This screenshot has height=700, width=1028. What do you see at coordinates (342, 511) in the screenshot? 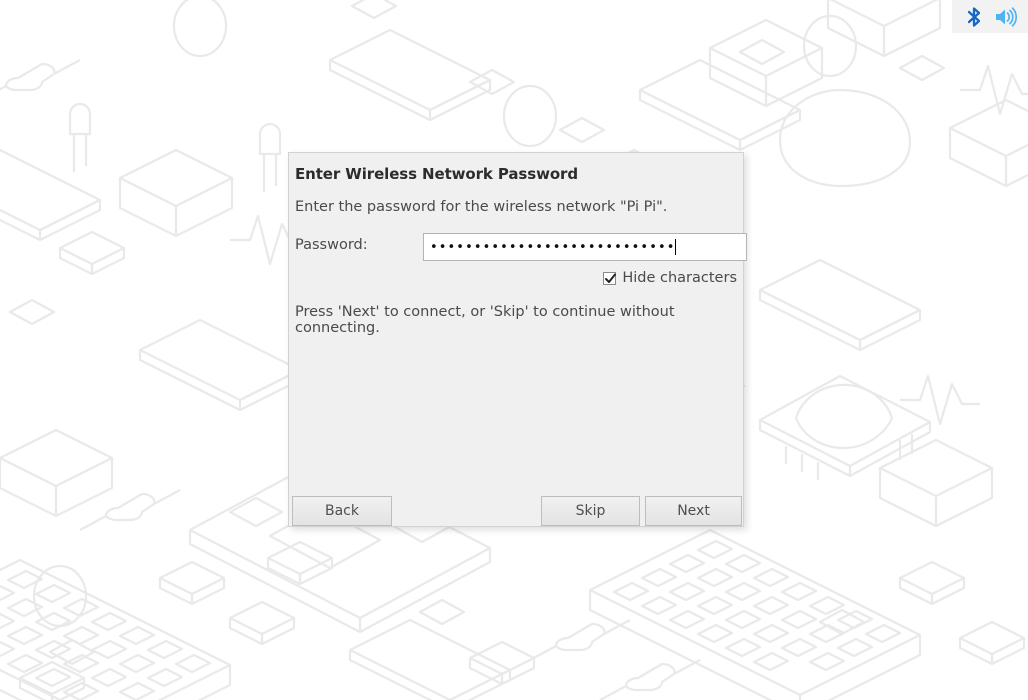
I see `back-button: Back` at bounding box center [342, 511].